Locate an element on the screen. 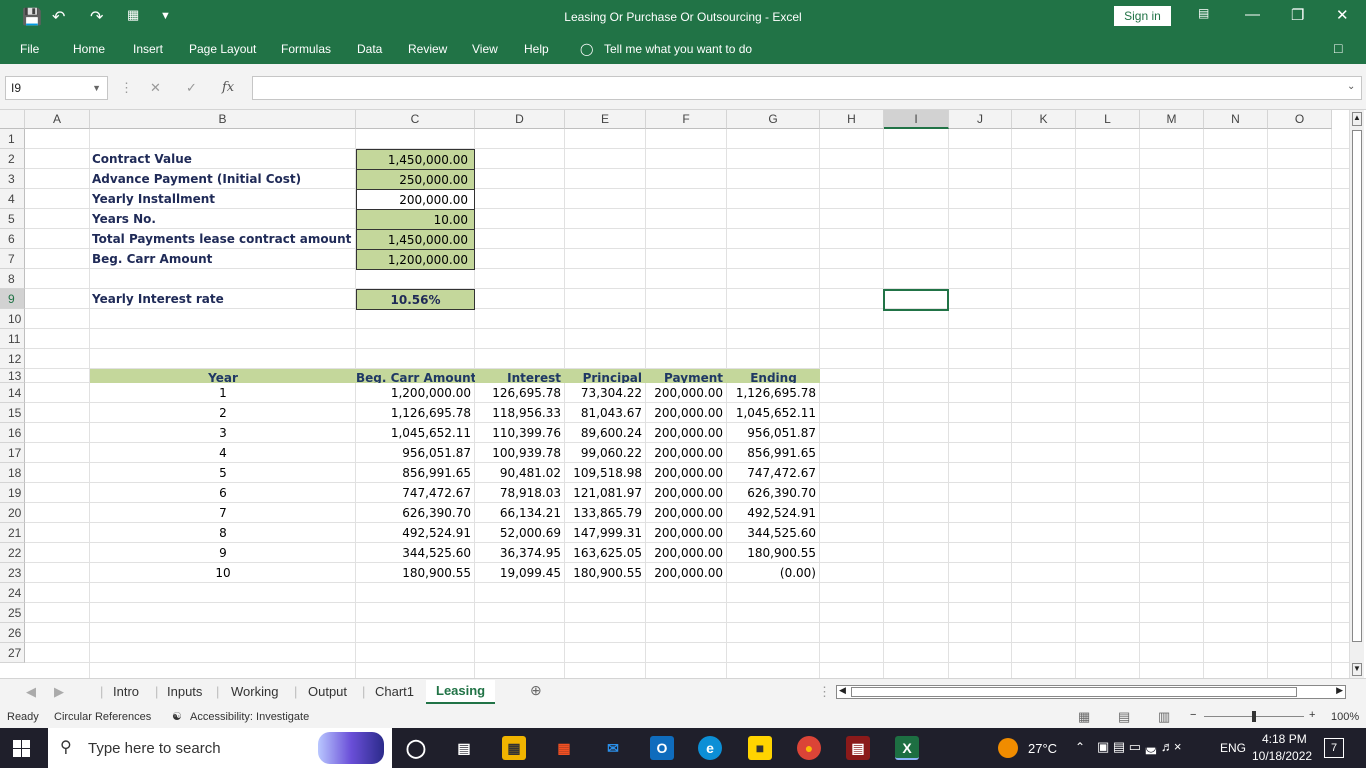 The width and height of the screenshot is (1366, 768). table-header-2: Interest is located at coordinates (520, 376).